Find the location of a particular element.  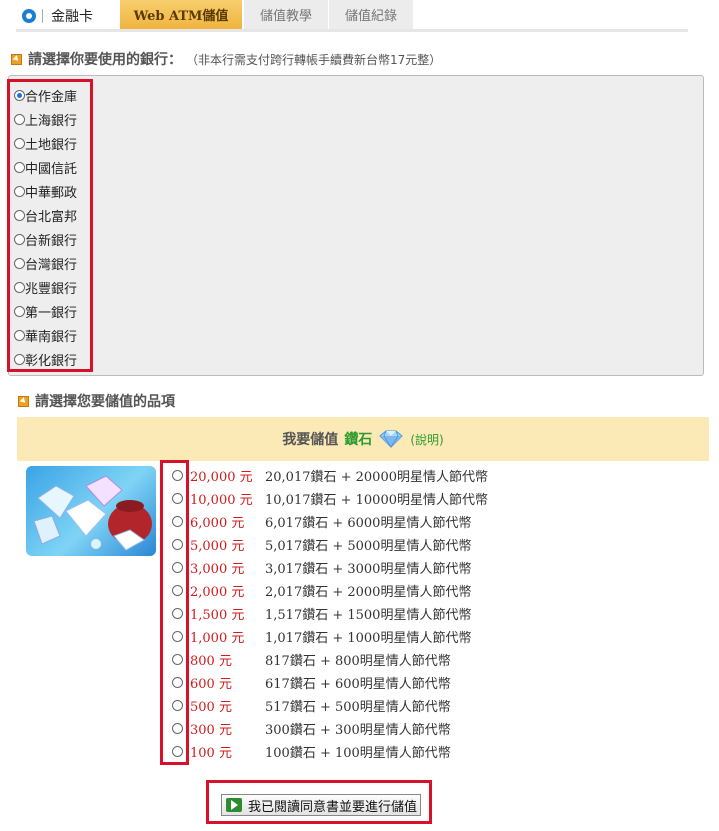

bank-option: 上海銀行 is located at coordinates (45, 119).